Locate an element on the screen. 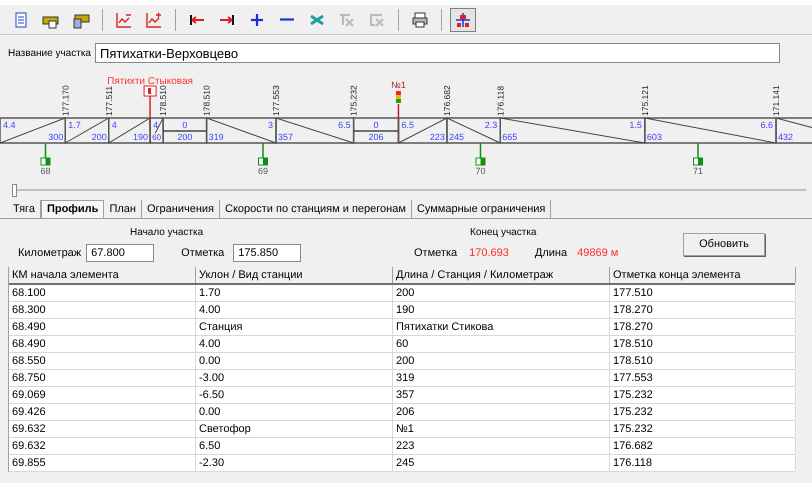  start-title: Начало участка is located at coordinates (167, 233).